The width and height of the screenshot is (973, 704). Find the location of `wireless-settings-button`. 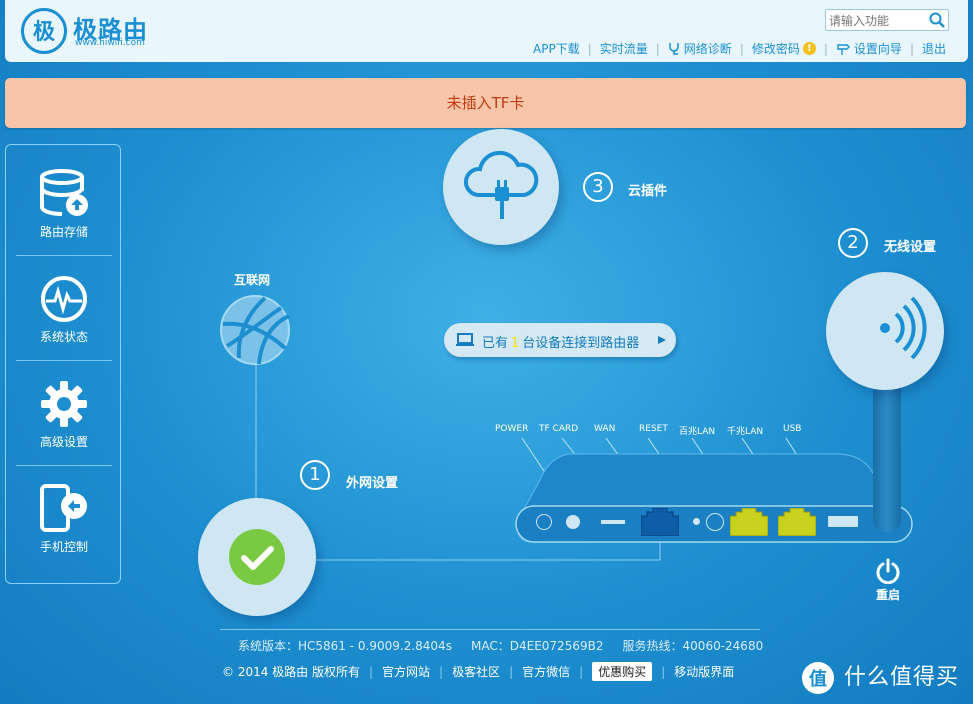

wireless-settings-button is located at coordinates (885, 331).